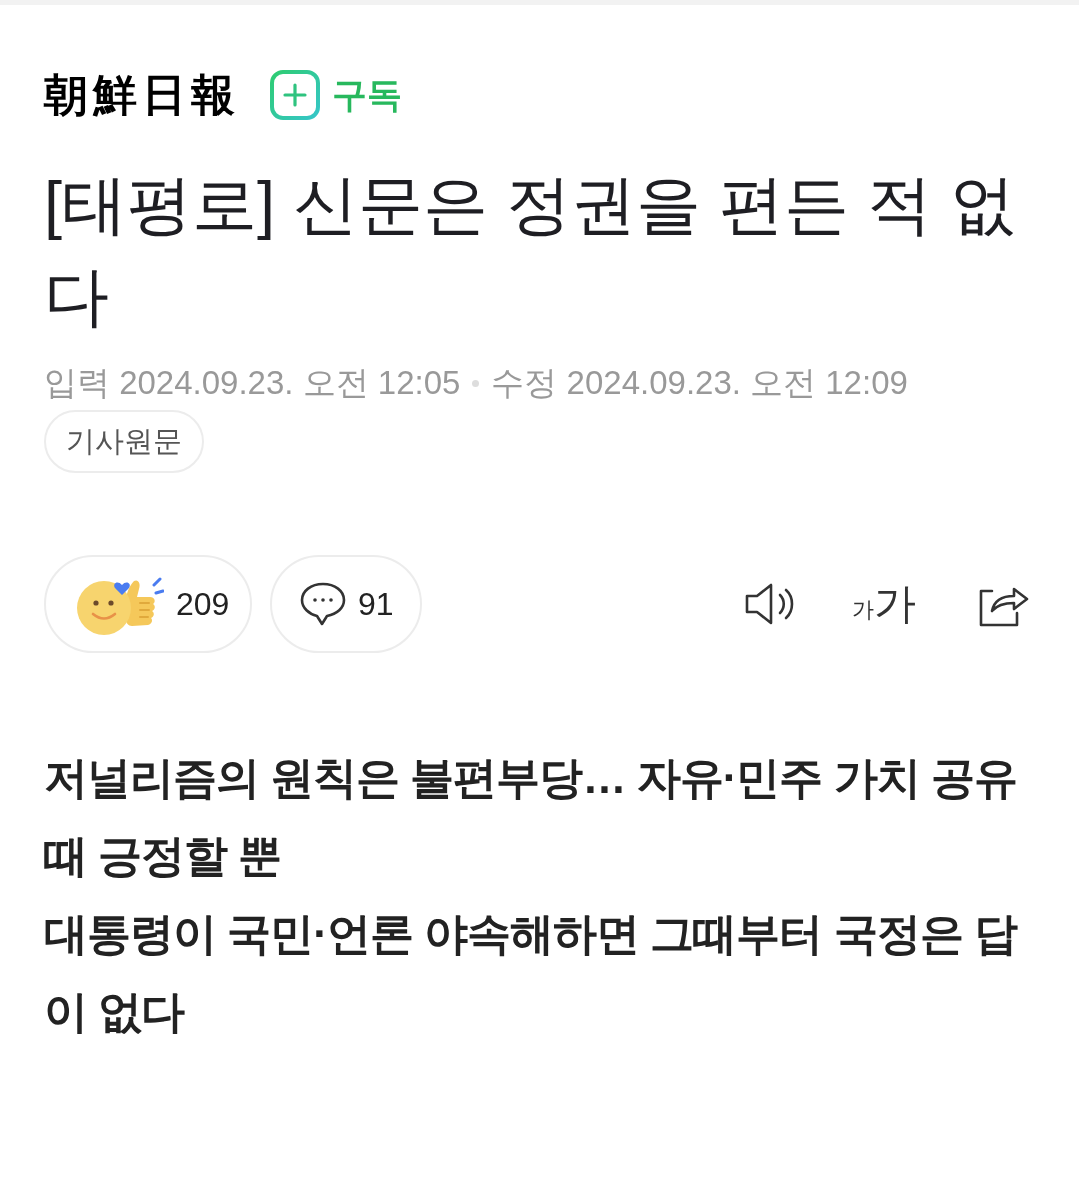 This screenshot has width=1079, height=1200. I want to click on article-subtitle: 저널리즘의 원칙은 불편부당… 자유·민주 가치 공유 때 긍정할 뿐, so click(531, 817).